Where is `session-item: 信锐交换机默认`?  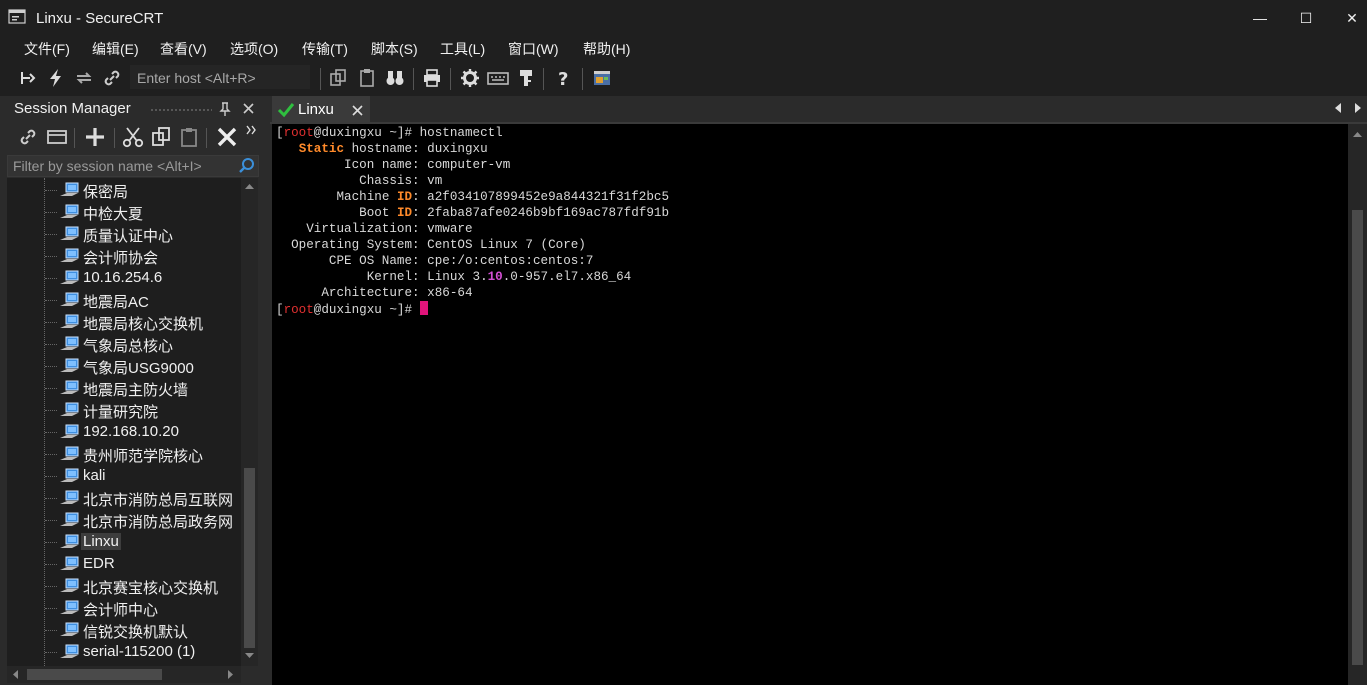
session-item: 信锐交换机默认 is located at coordinates (124, 630).